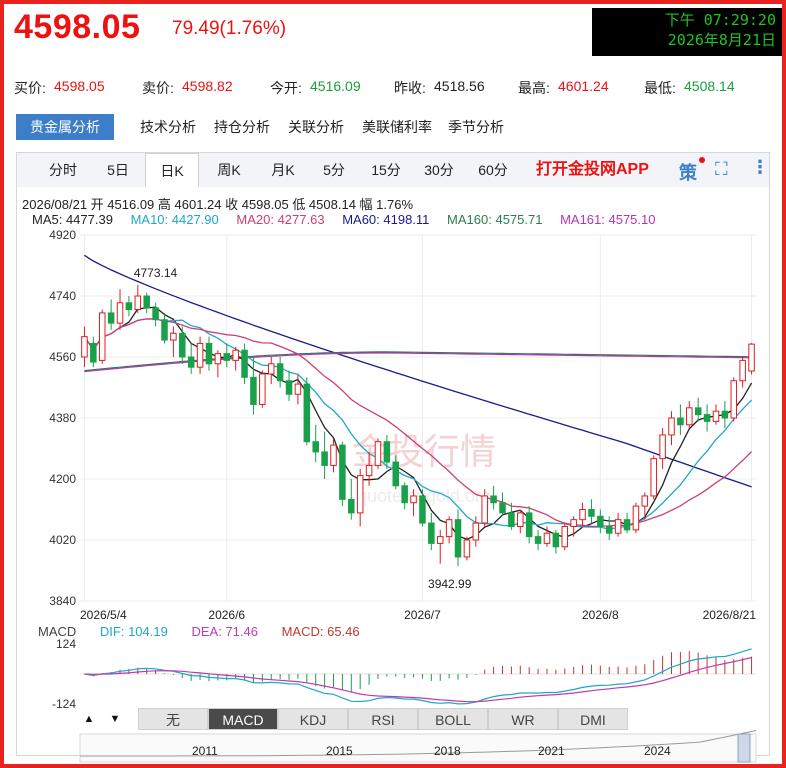 Image resolution: width=786 pixels, height=768 pixels. I want to click on x-tick-label: 2026/5/4, so click(103, 615).